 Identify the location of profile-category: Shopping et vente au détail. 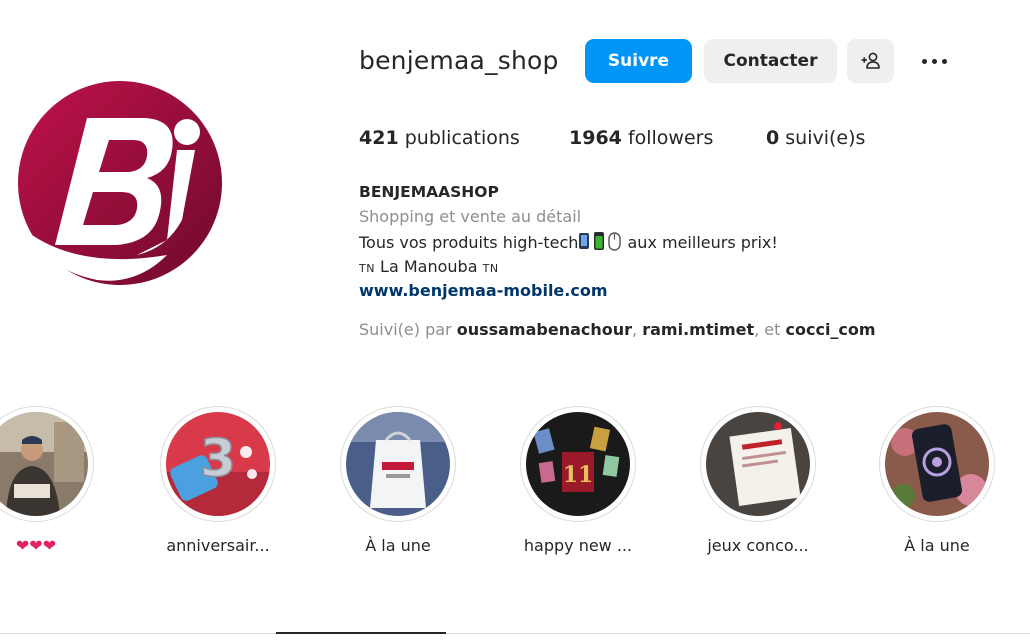
(470, 216).